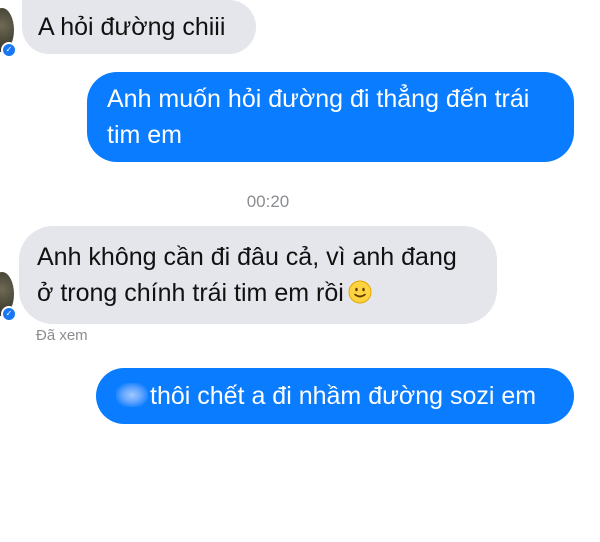 The height and width of the screenshot is (542, 600). What do you see at coordinates (190, 293) in the screenshot?
I see `message-text-line: ở trong chính trái tim em rồi` at bounding box center [190, 293].